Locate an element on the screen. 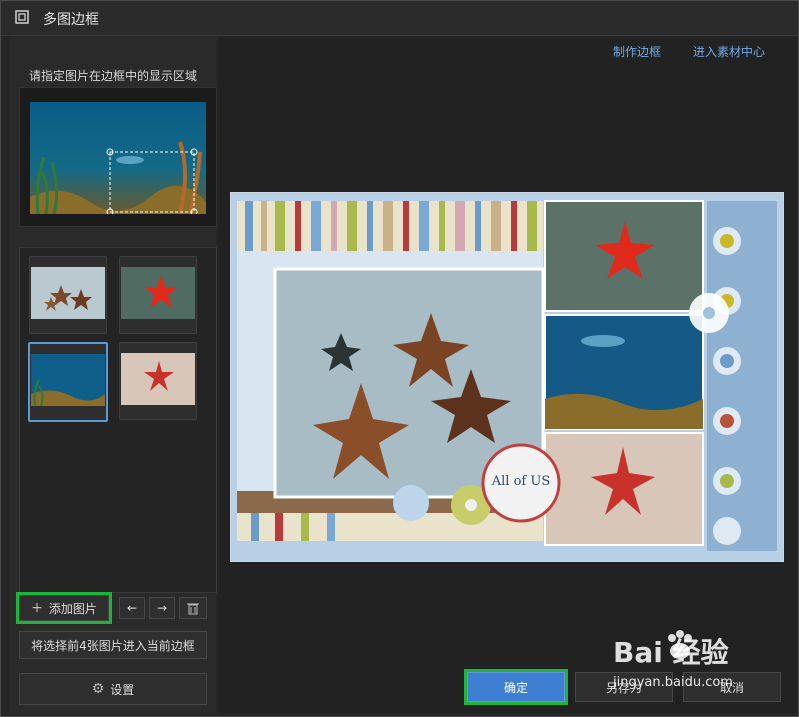 Image resolution: width=799 pixels, height=717 pixels. cancel-button: 取消 is located at coordinates (732, 687).